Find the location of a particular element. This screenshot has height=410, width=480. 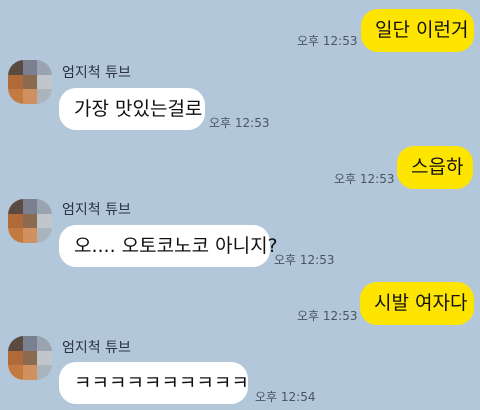

my-message-bubble: 시발 여자다 is located at coordinates (417, 303).